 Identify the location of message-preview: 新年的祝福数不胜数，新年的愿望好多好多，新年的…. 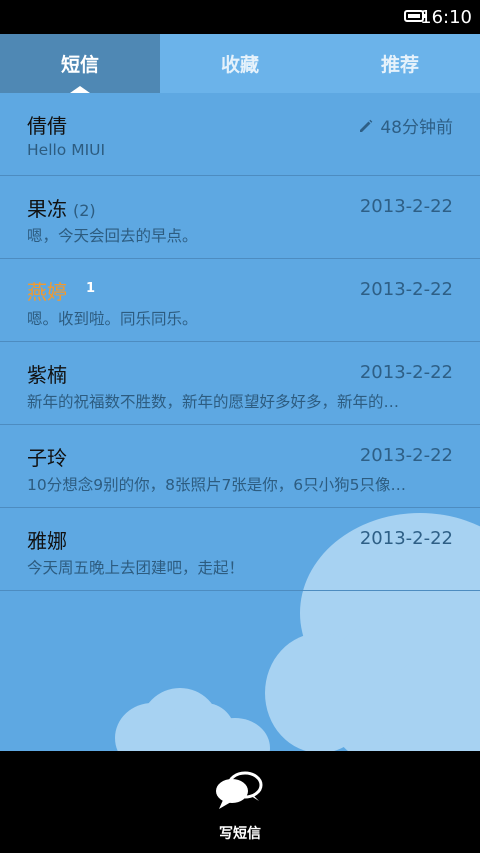
(213, 402).